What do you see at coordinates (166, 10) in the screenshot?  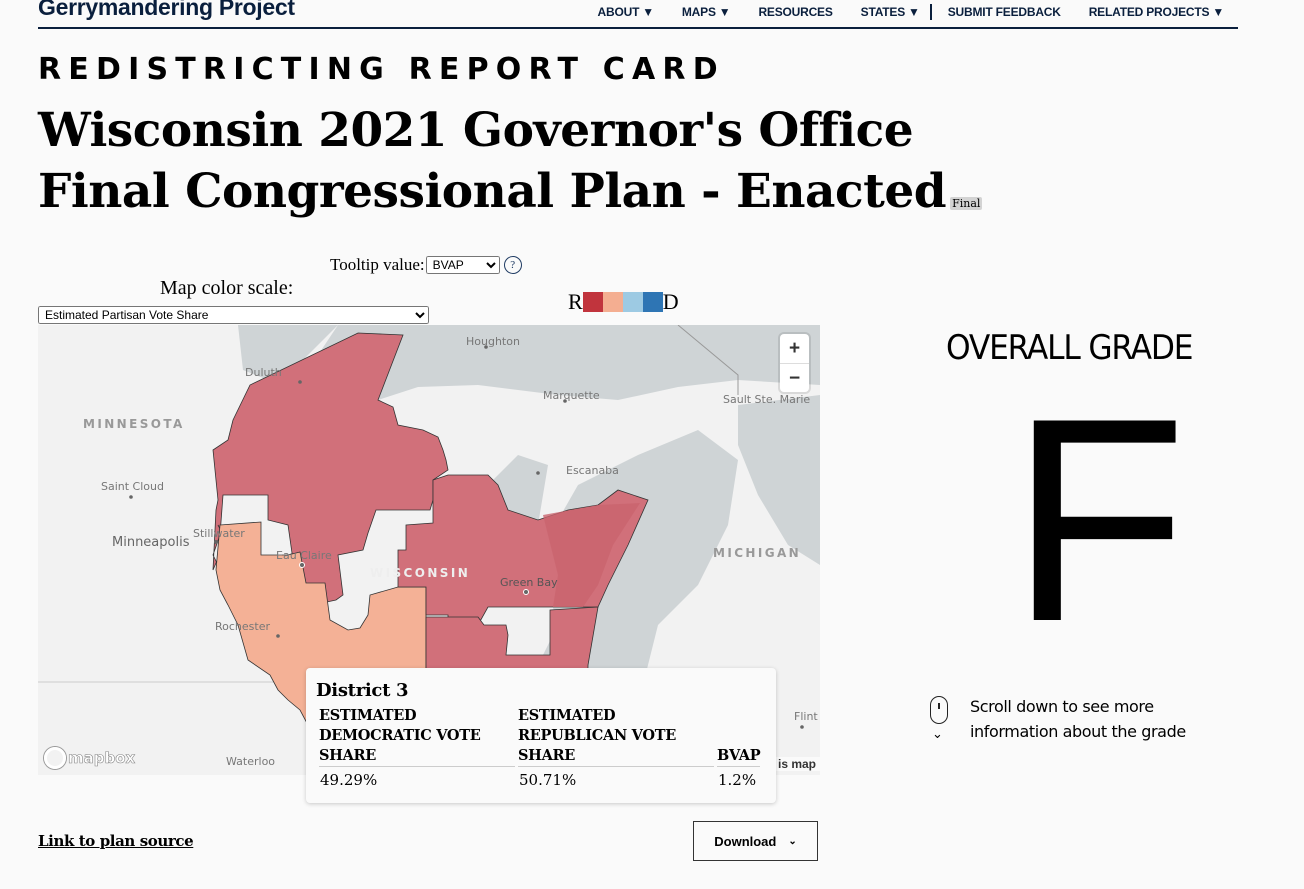 I see `brand-logo-text: Gerrymandering Project` at bounding box center [166, 10].